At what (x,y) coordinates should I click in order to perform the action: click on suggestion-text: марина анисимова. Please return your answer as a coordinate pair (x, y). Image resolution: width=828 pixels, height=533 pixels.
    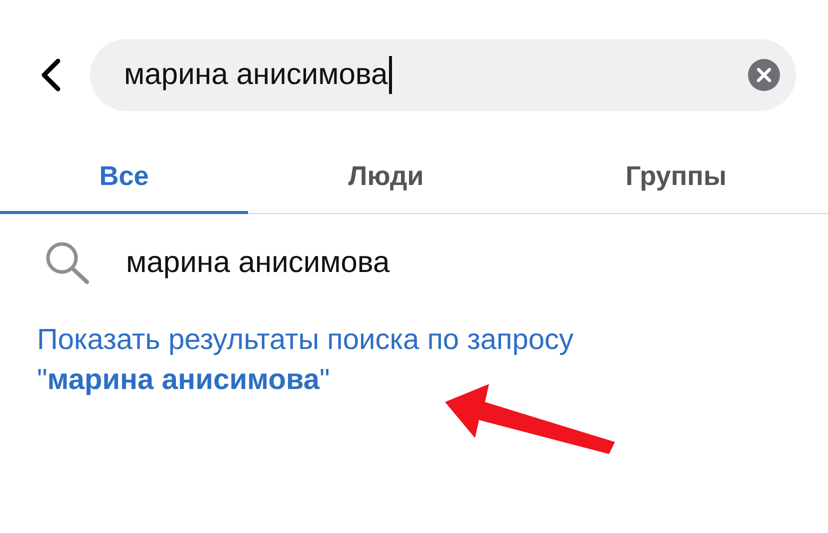
    Looking at the image, I should click on (258, 263).